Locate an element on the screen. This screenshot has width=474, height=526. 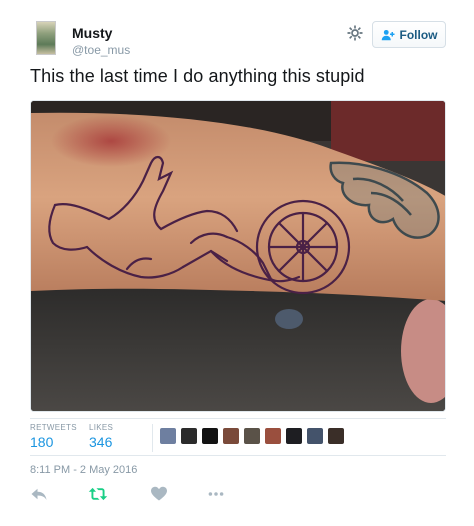
gear-icon is located at coordinates (355, 33).